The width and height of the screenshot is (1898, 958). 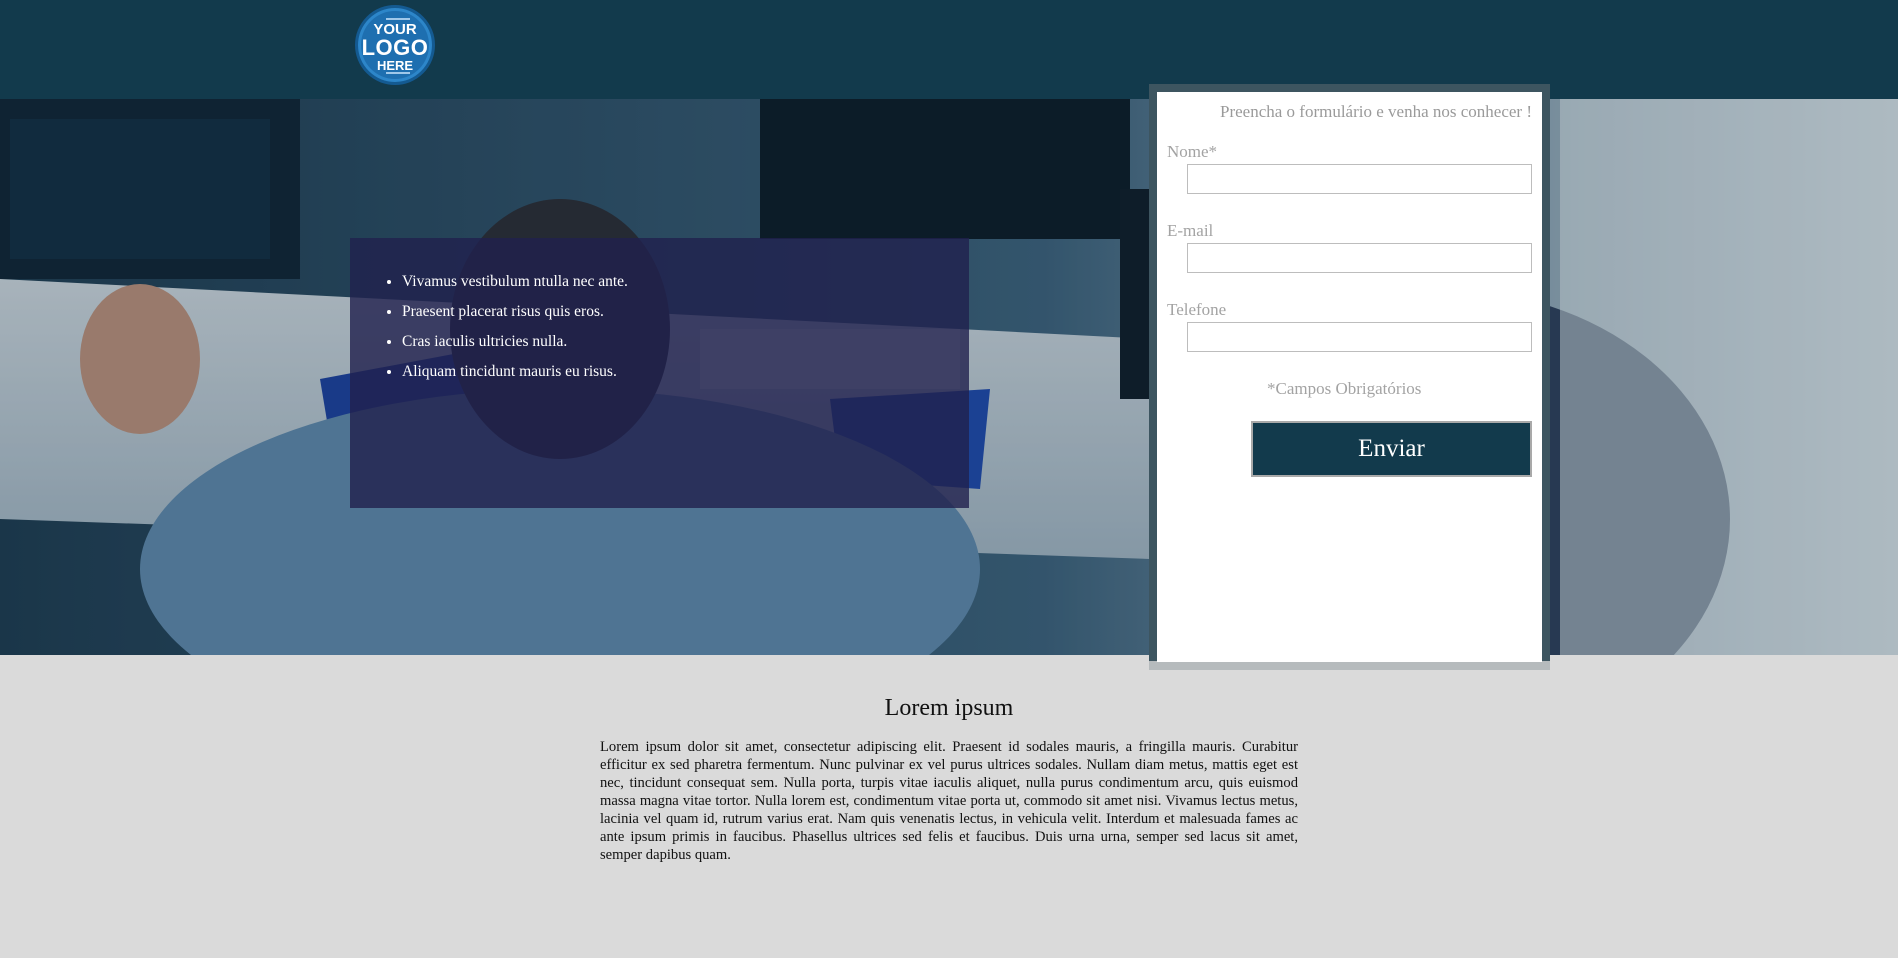 I want to click on header-bar: YOUR LOGO HERE, so click(x=949, y=49).